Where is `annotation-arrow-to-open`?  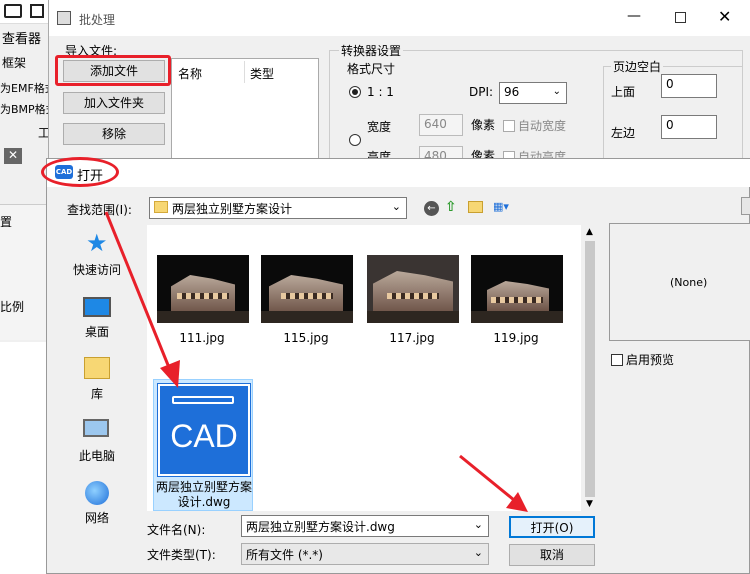
annotation-arrow-to-open is located at coordinates (487, 478).